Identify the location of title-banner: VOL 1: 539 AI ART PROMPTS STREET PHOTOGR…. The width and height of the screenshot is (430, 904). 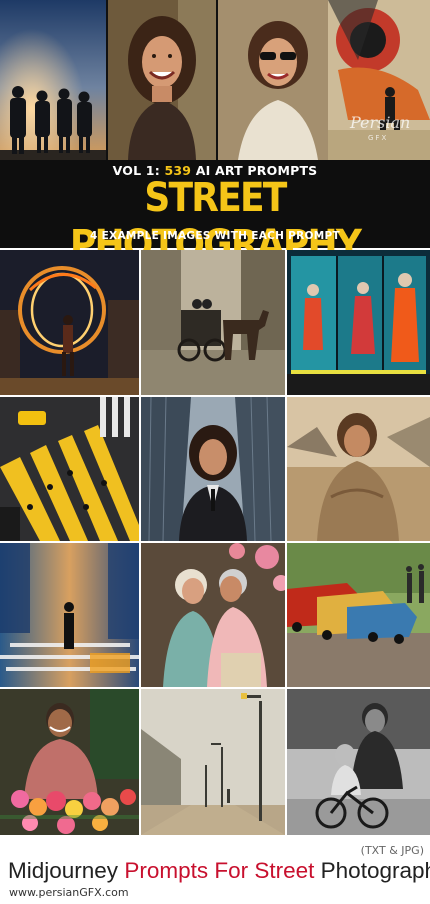
(215, 214).